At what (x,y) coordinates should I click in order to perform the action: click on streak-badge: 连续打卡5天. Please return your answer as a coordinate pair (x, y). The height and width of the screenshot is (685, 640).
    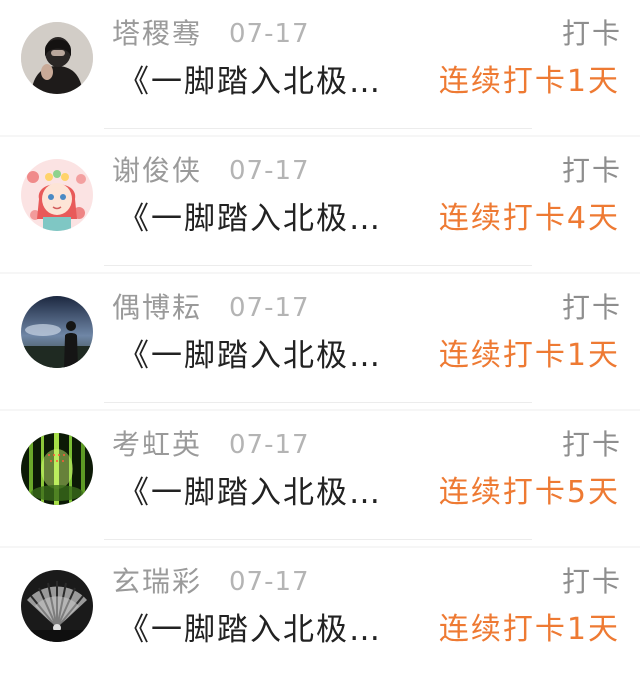
    Looking at the image, I should click on (529, 492).